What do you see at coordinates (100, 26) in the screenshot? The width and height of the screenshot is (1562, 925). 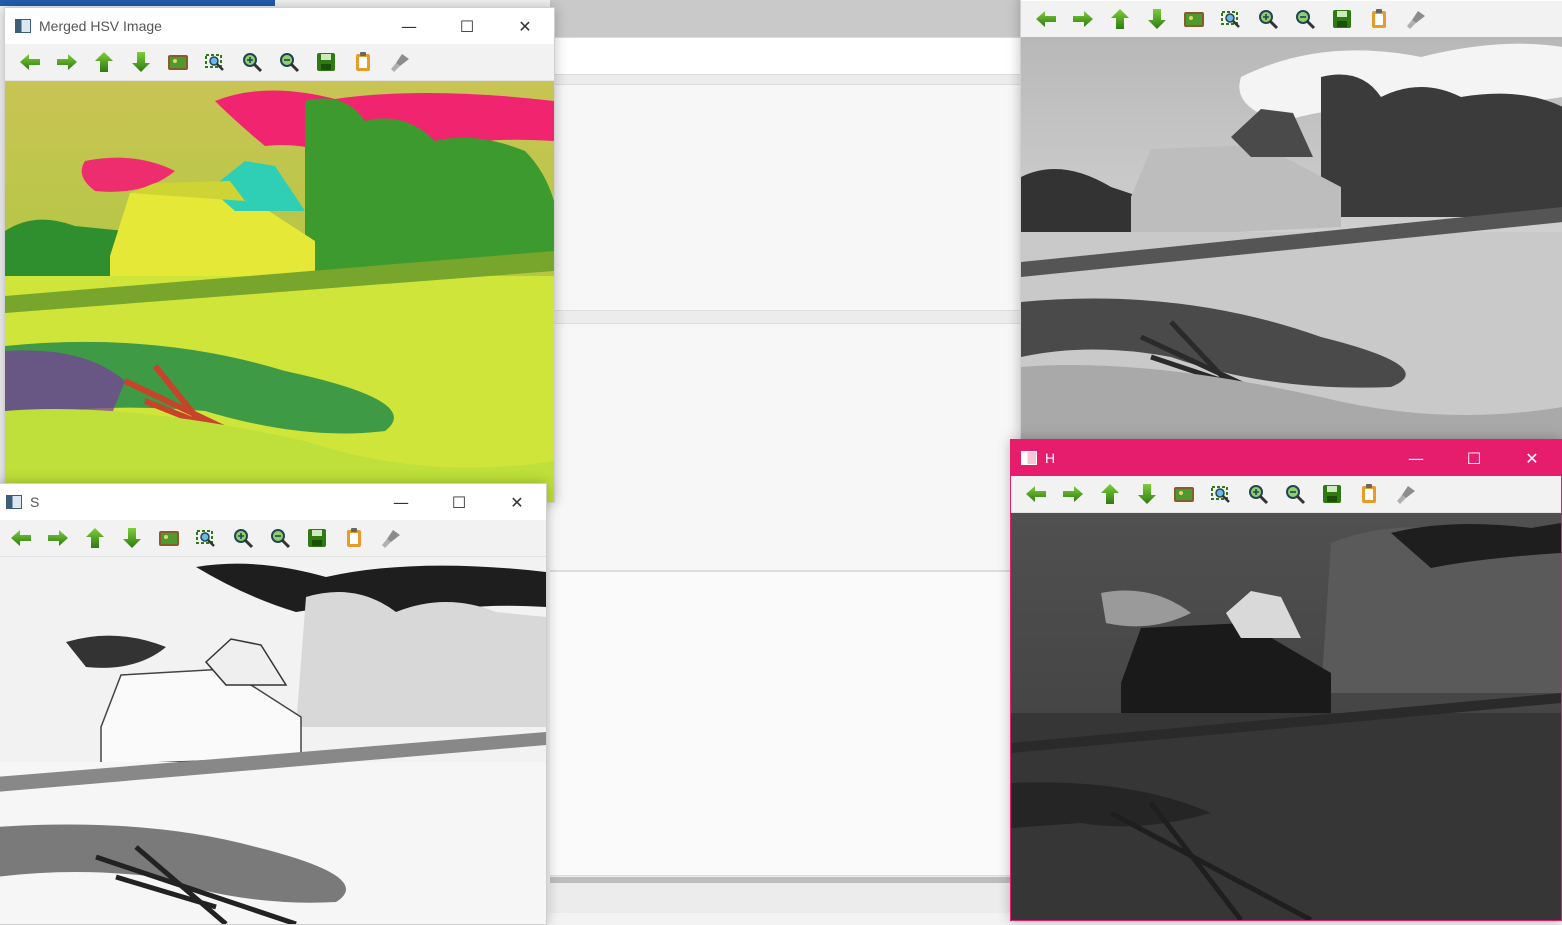 I see `window-title: Merged HSV Image` at bounding box center [100, 26].